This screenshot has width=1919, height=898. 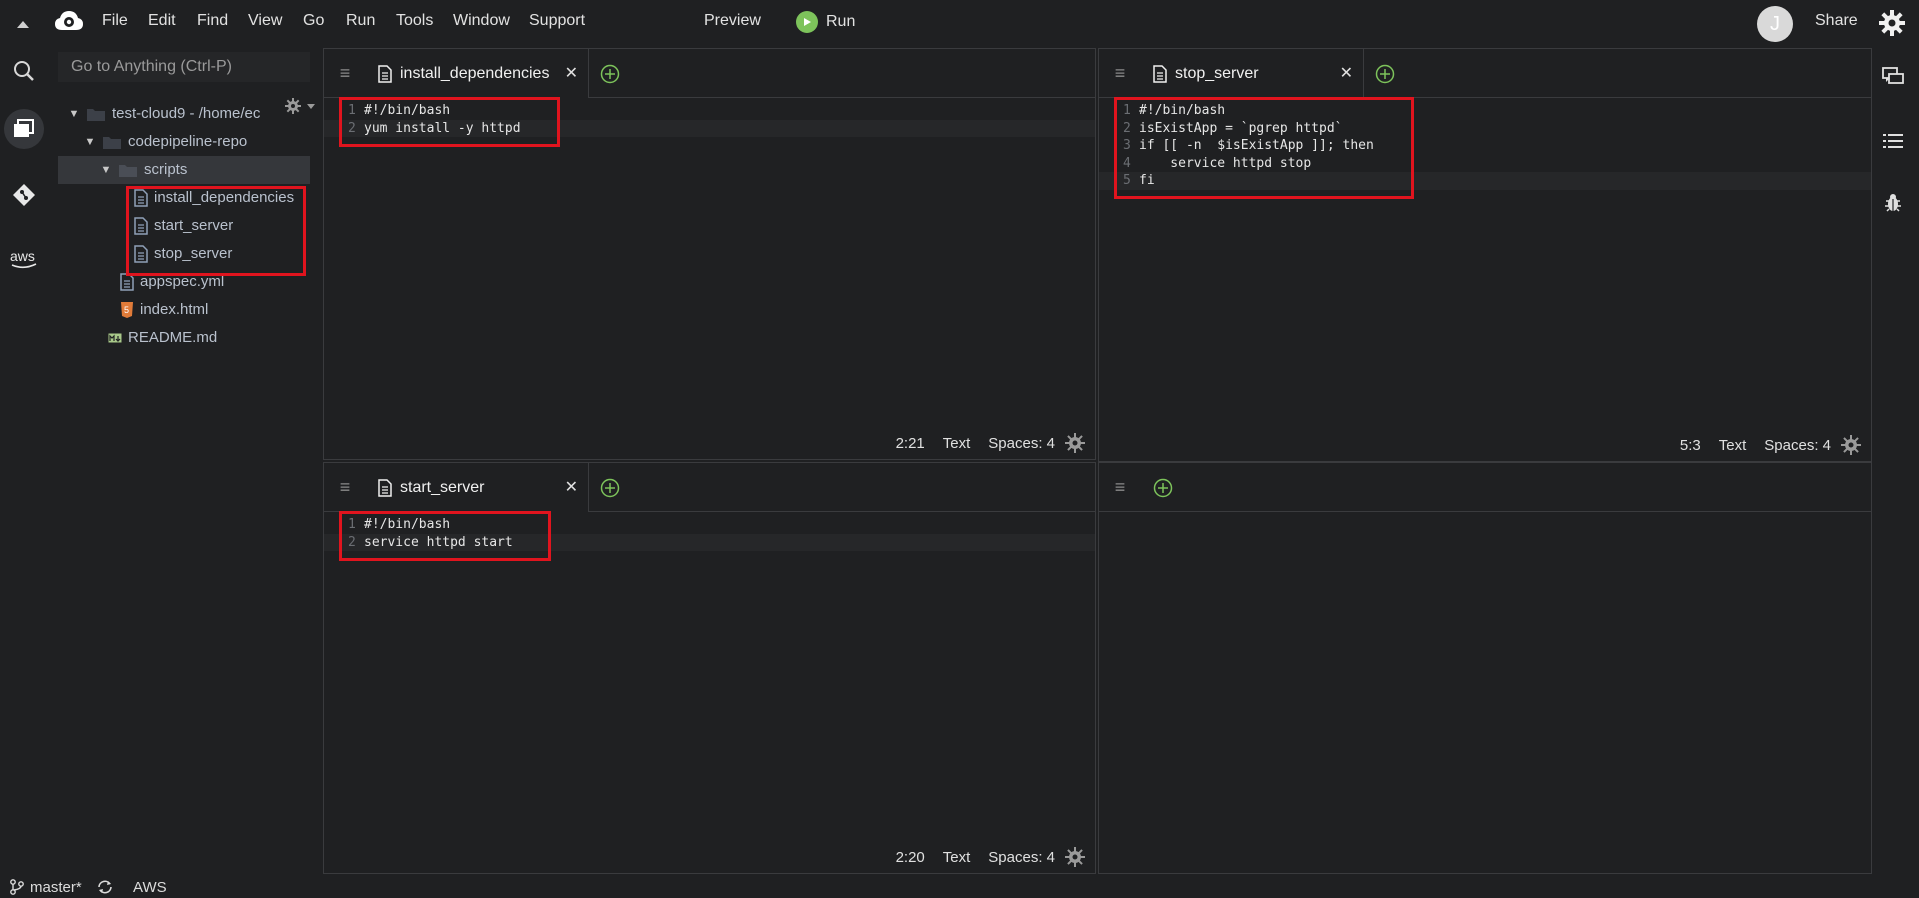 I want to click on html5-icon: 5, so click(x=127, y=310).